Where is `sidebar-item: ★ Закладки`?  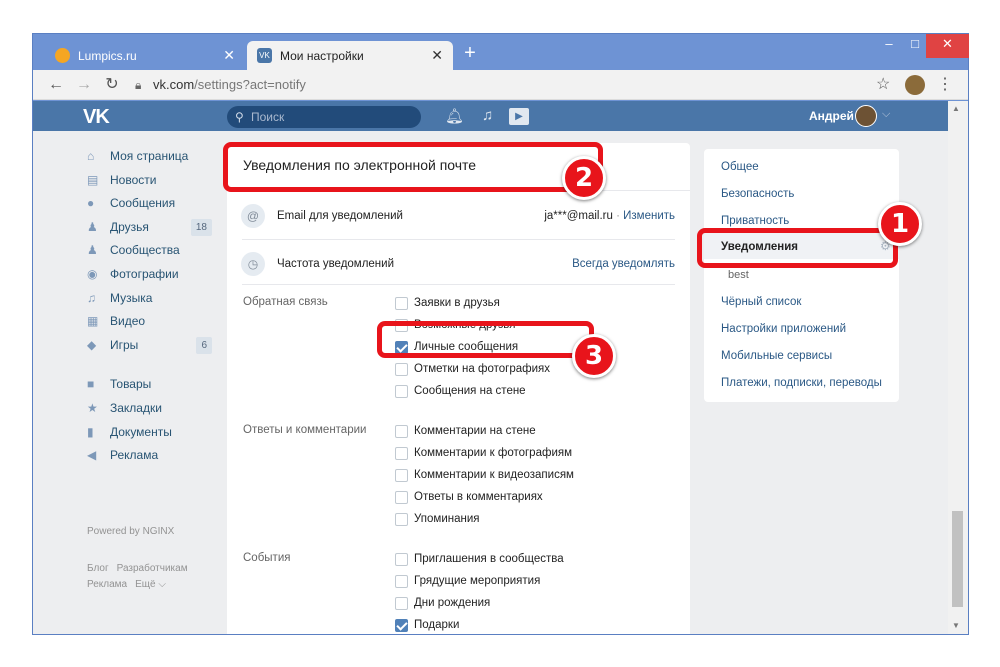
sidebar-item: ★ Закладки is located at coordinates (150, 409).